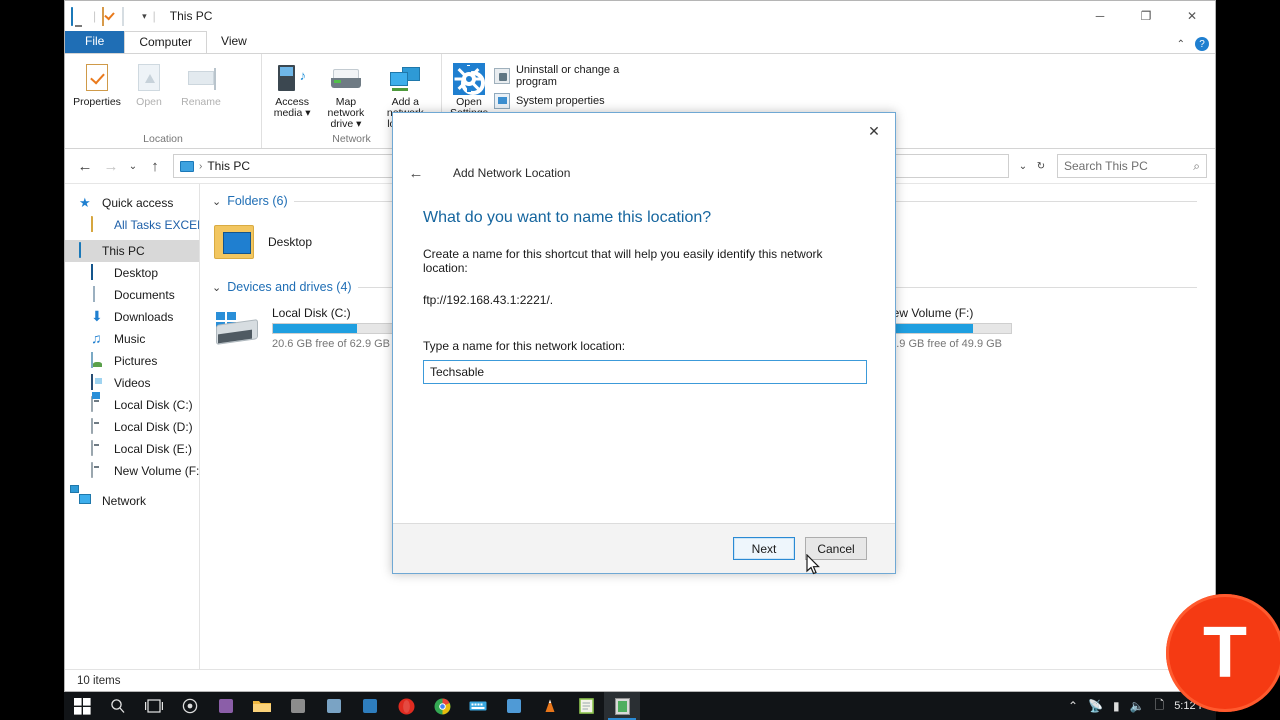  I want to click on sidebar-item-desktop: Desktop, so click(132, 273).